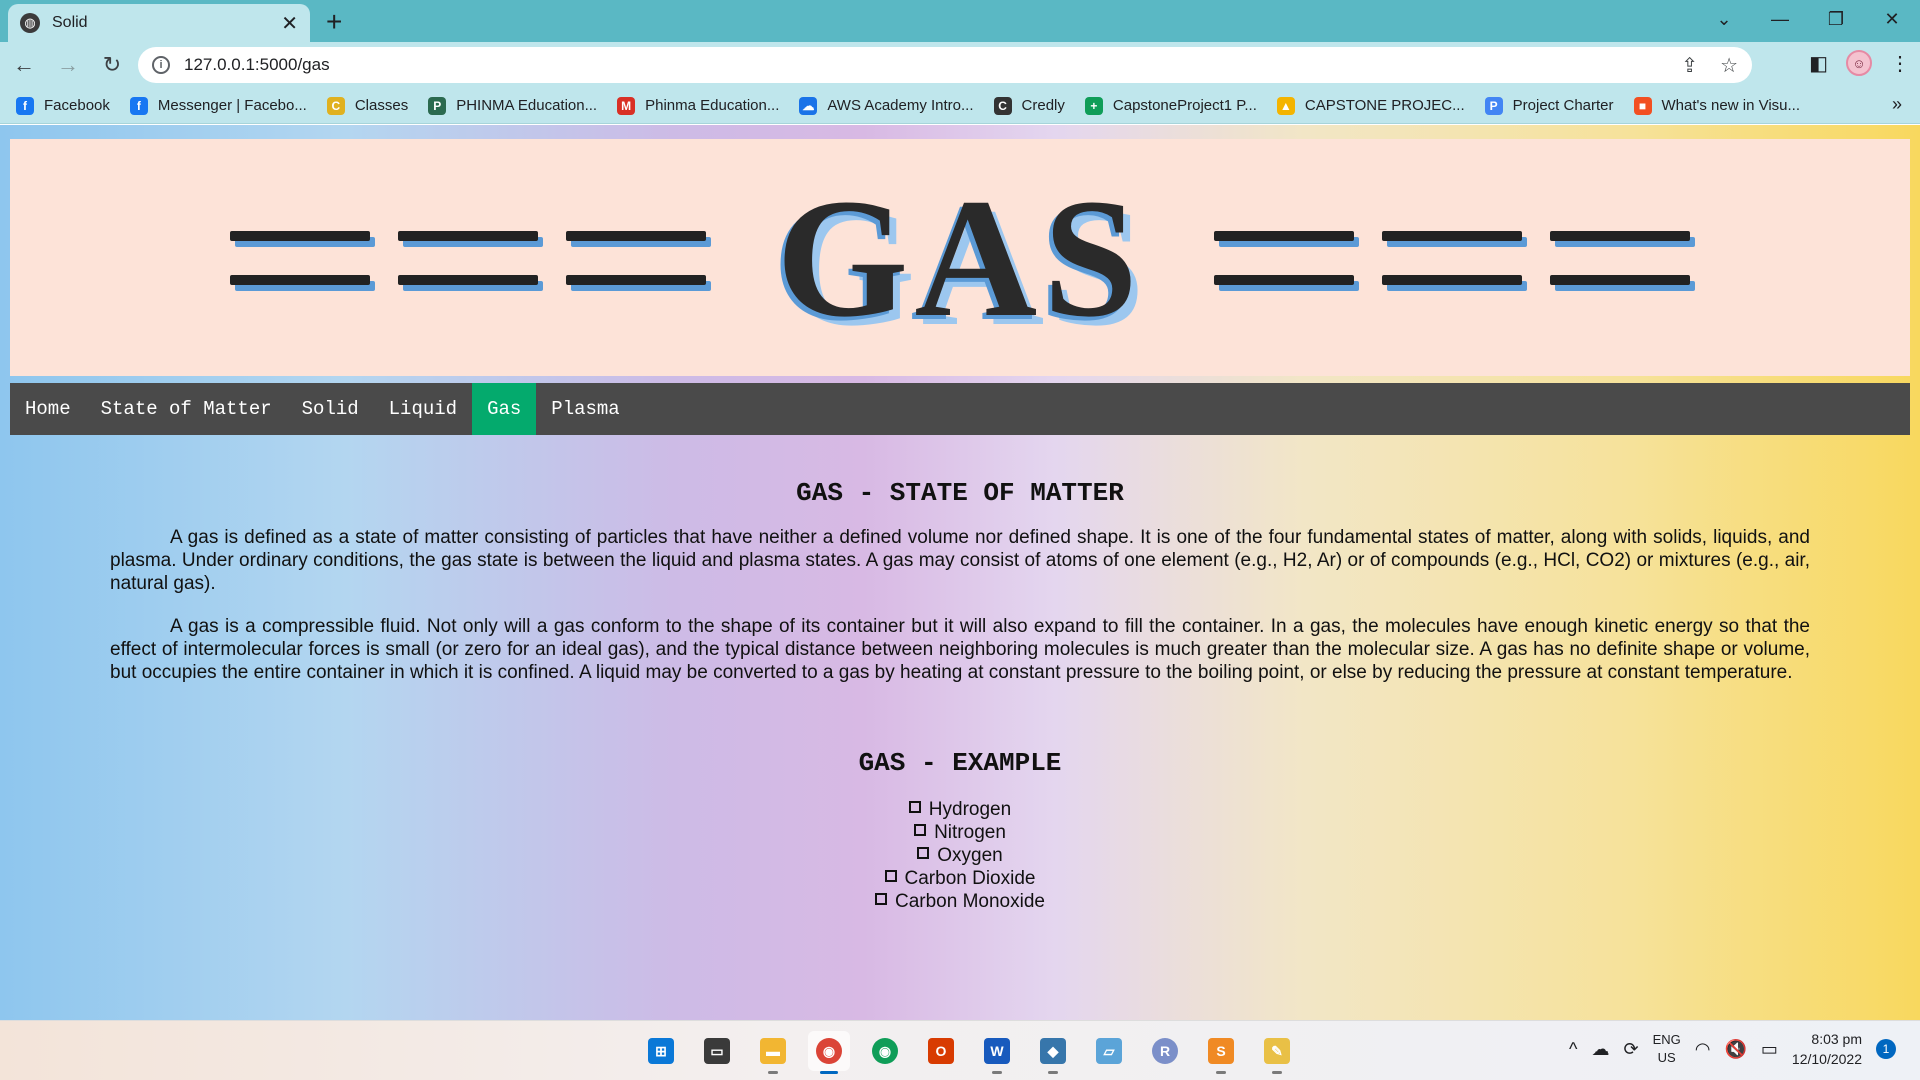  What do you see at coordinates (1549, 105) in the screenshot?
I see `bookmark-item: P Project Charter` at bounding box center [1549, 105].